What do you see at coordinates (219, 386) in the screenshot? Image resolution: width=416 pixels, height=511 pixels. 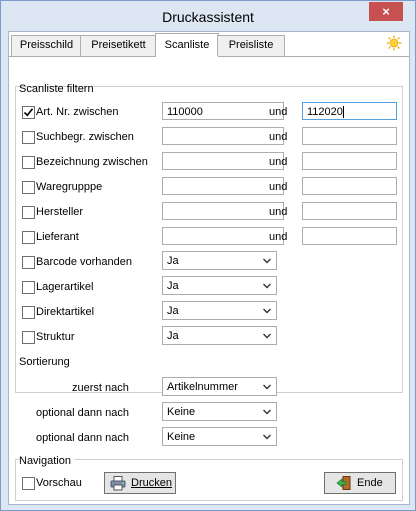 I see `sort-first-dropdown: Artikelnummer` at bounding box center [219, 386].